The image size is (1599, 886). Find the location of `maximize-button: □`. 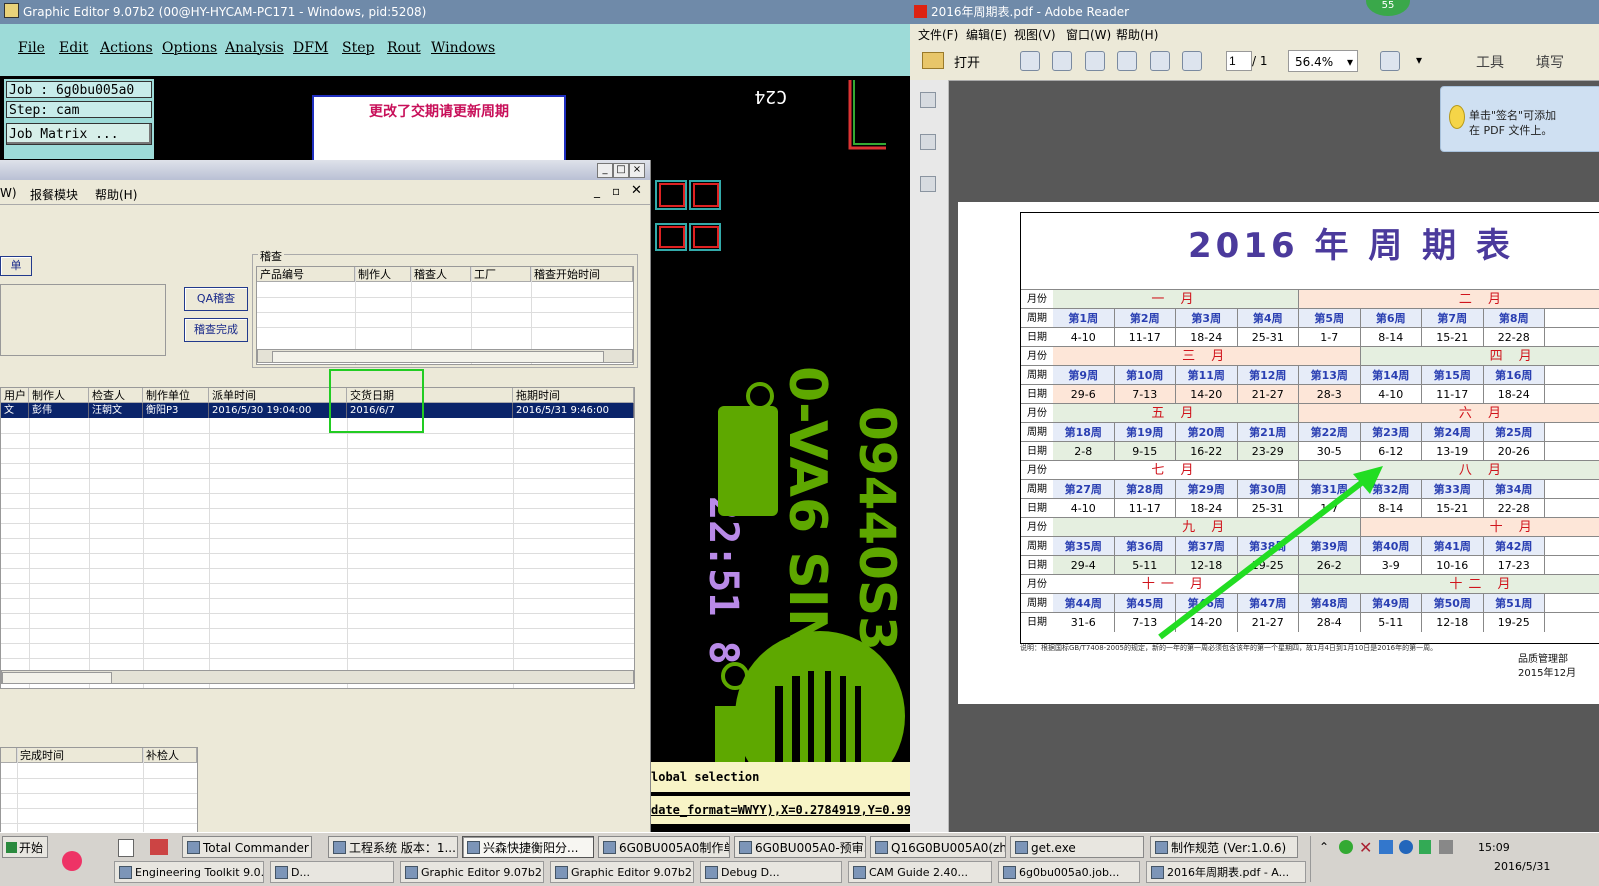

maximize-button: □ is located at coordinates (621, 170).